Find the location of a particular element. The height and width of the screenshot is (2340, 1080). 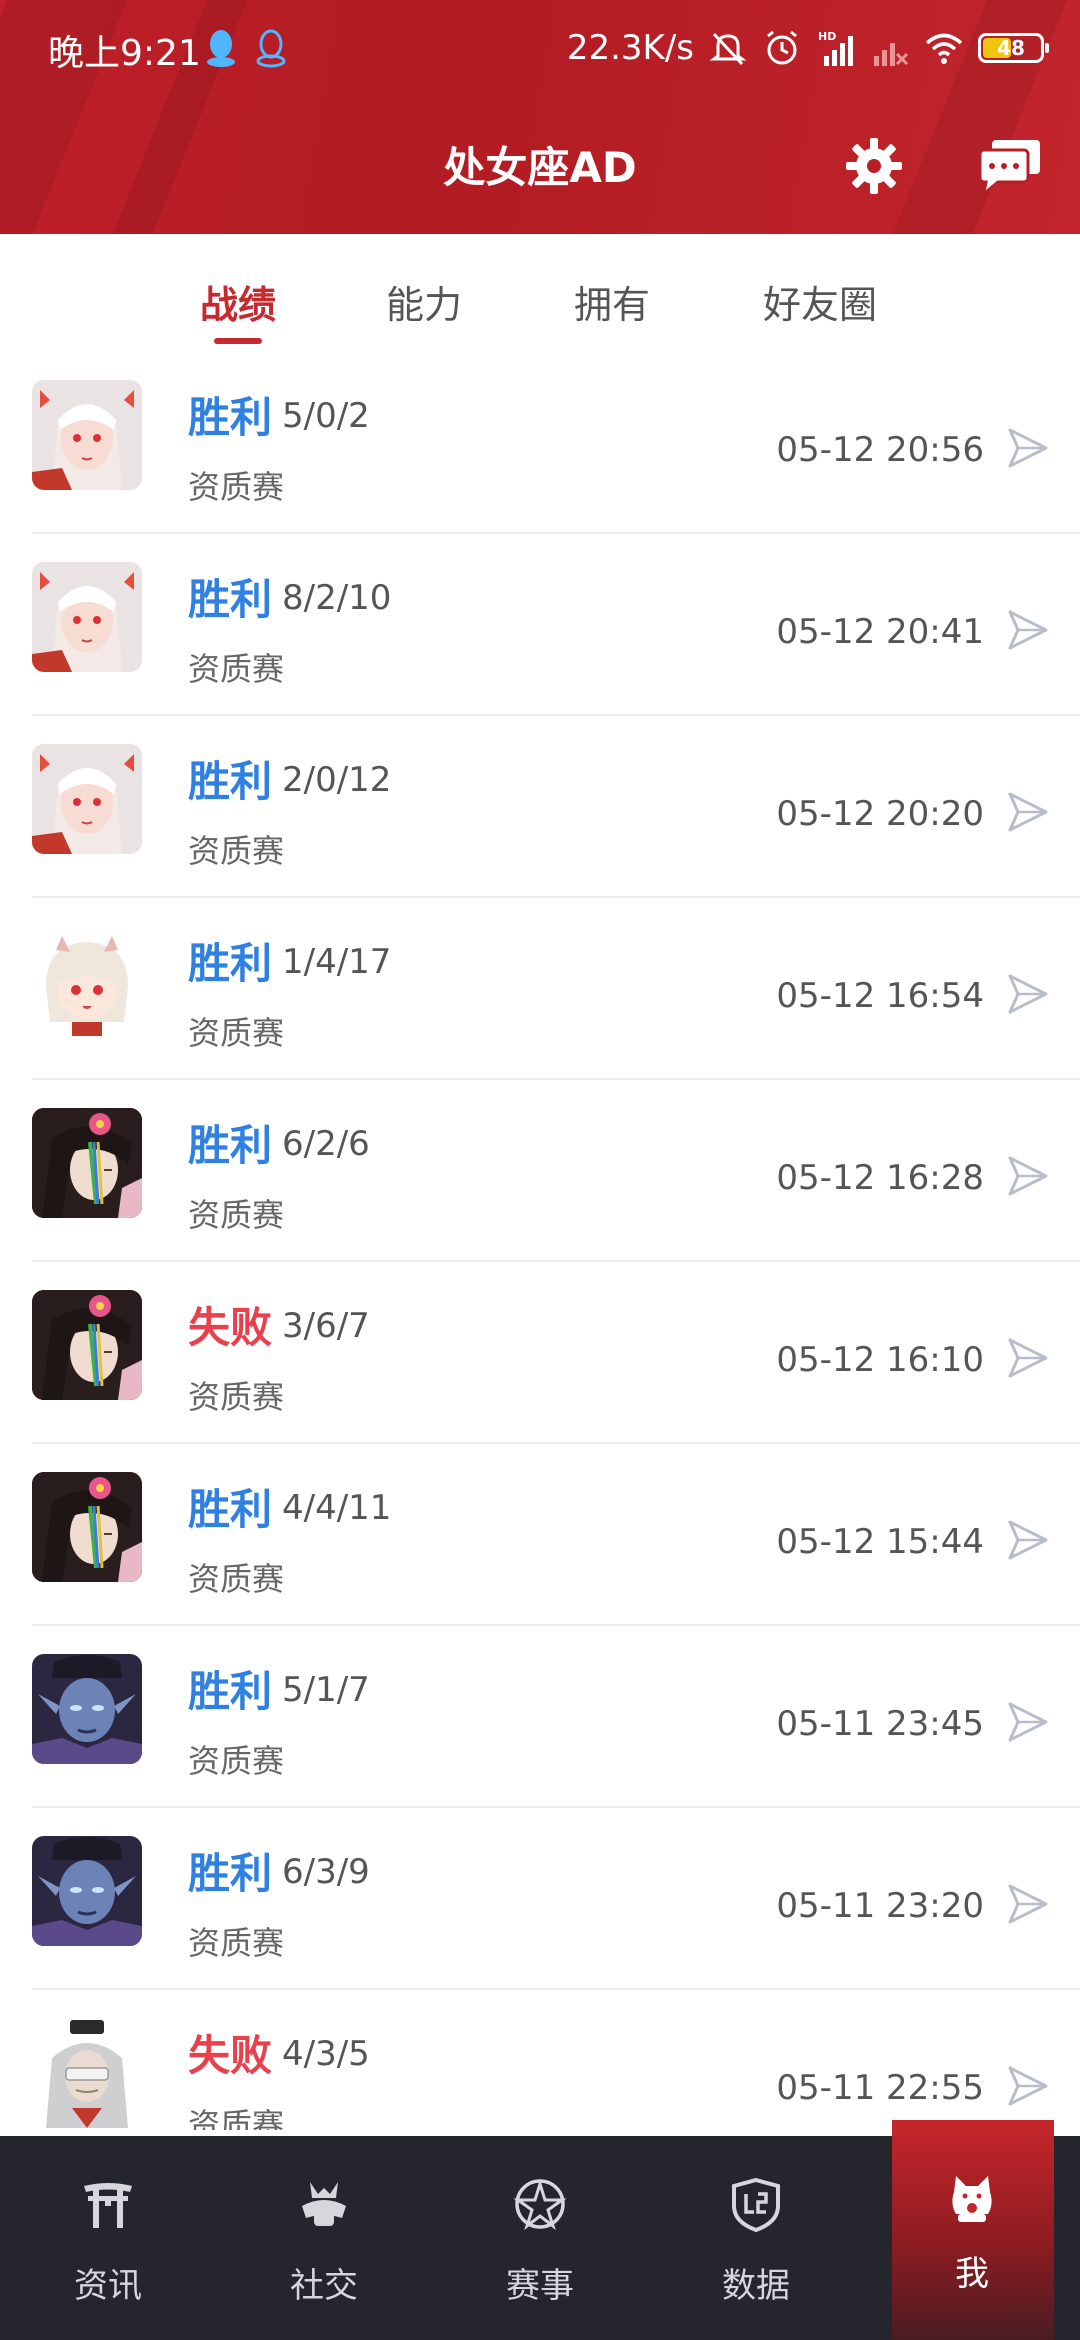

network-speed: 22.3K/s is located at coordinates (630, 48).